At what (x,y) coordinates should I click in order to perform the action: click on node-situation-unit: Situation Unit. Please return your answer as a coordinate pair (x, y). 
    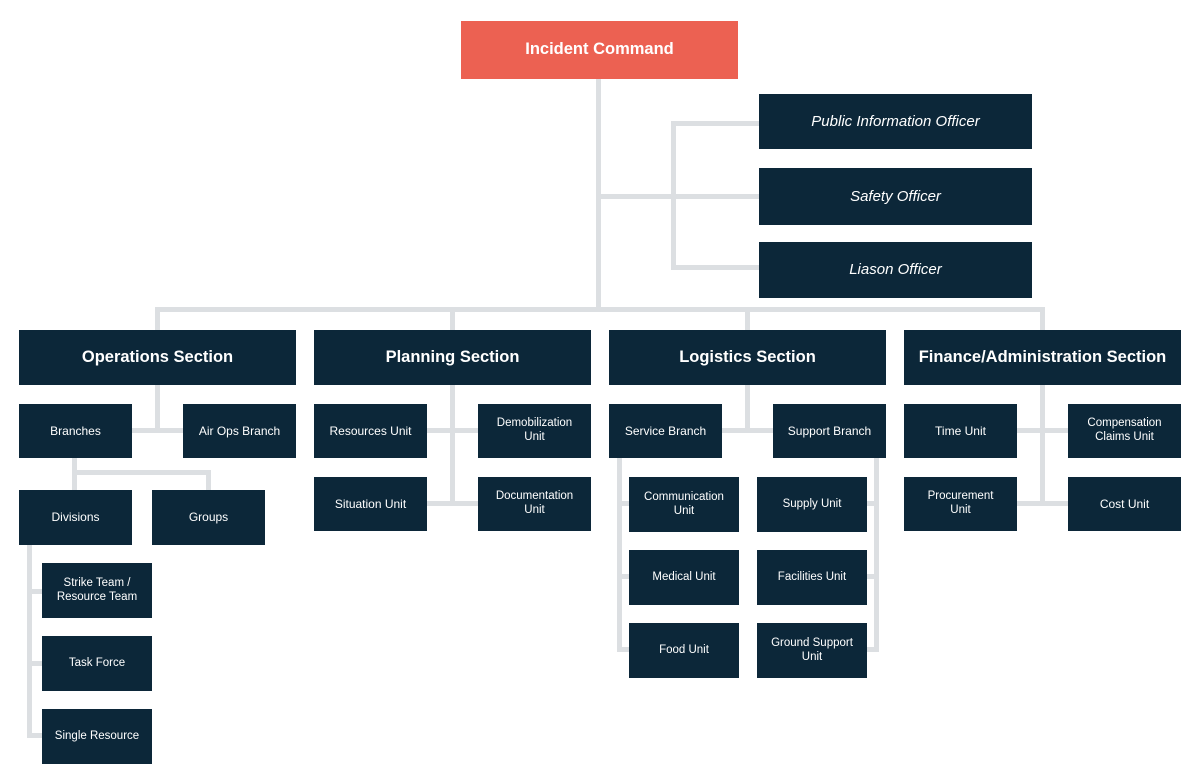
    Looking at the image, I should click on (370, 504).